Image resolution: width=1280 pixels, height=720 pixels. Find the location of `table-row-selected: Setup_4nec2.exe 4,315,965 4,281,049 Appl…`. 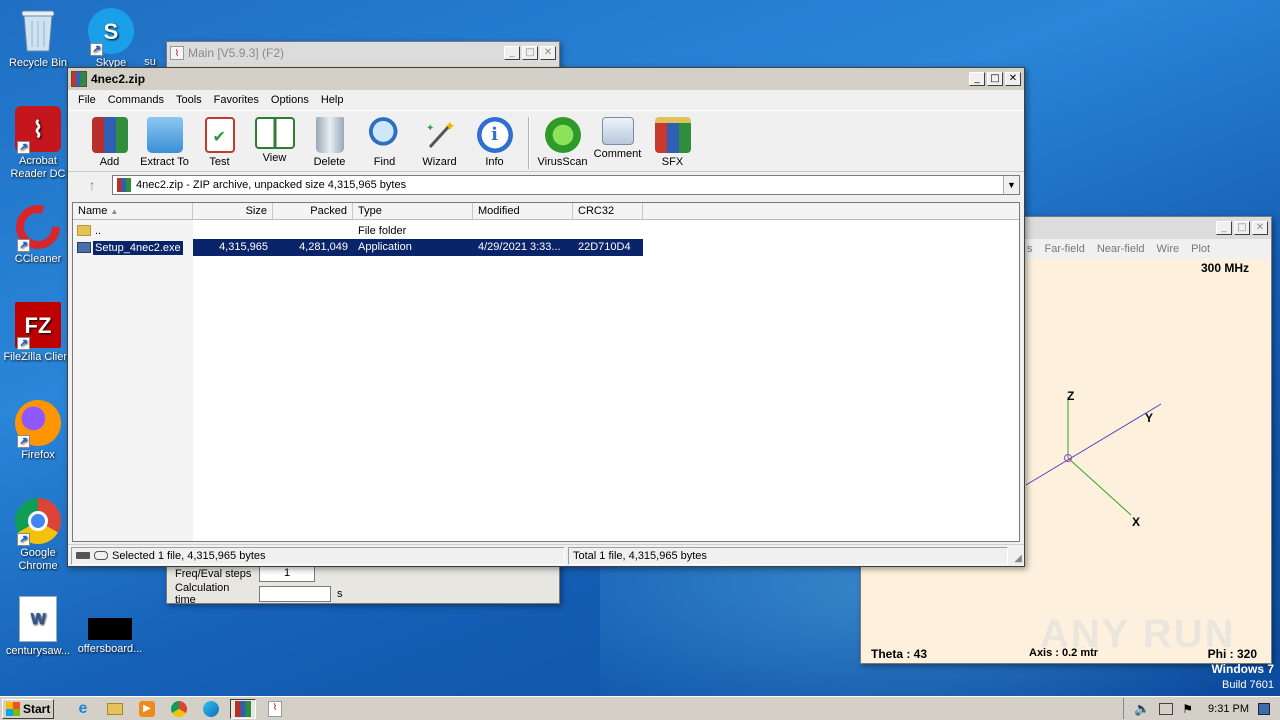

table-row-selected: Setup_4nec2.exe 4,315,965 4,281,049 Appl… is located at coordinates (546, 247).